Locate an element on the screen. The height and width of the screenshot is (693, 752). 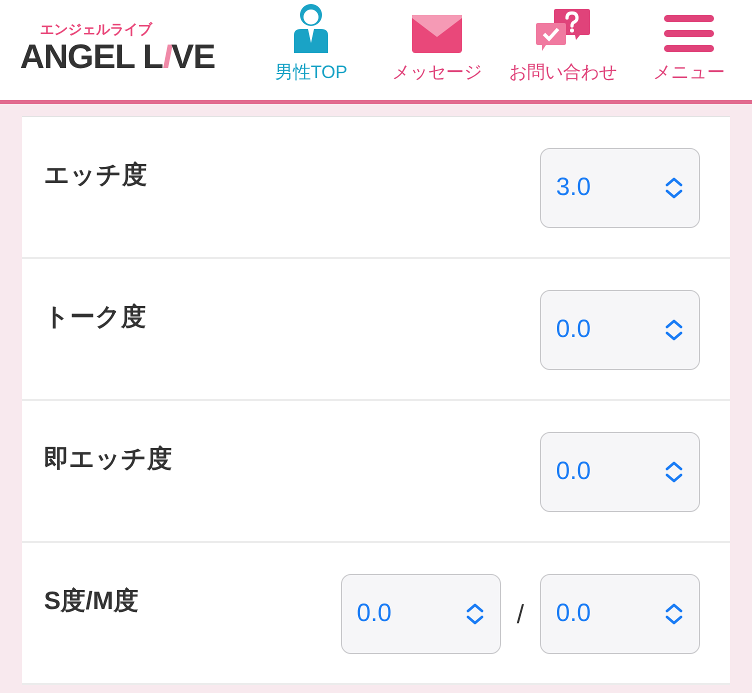
logo-wordmark: ANGEL LIVE is located at coordinates (118, 57).